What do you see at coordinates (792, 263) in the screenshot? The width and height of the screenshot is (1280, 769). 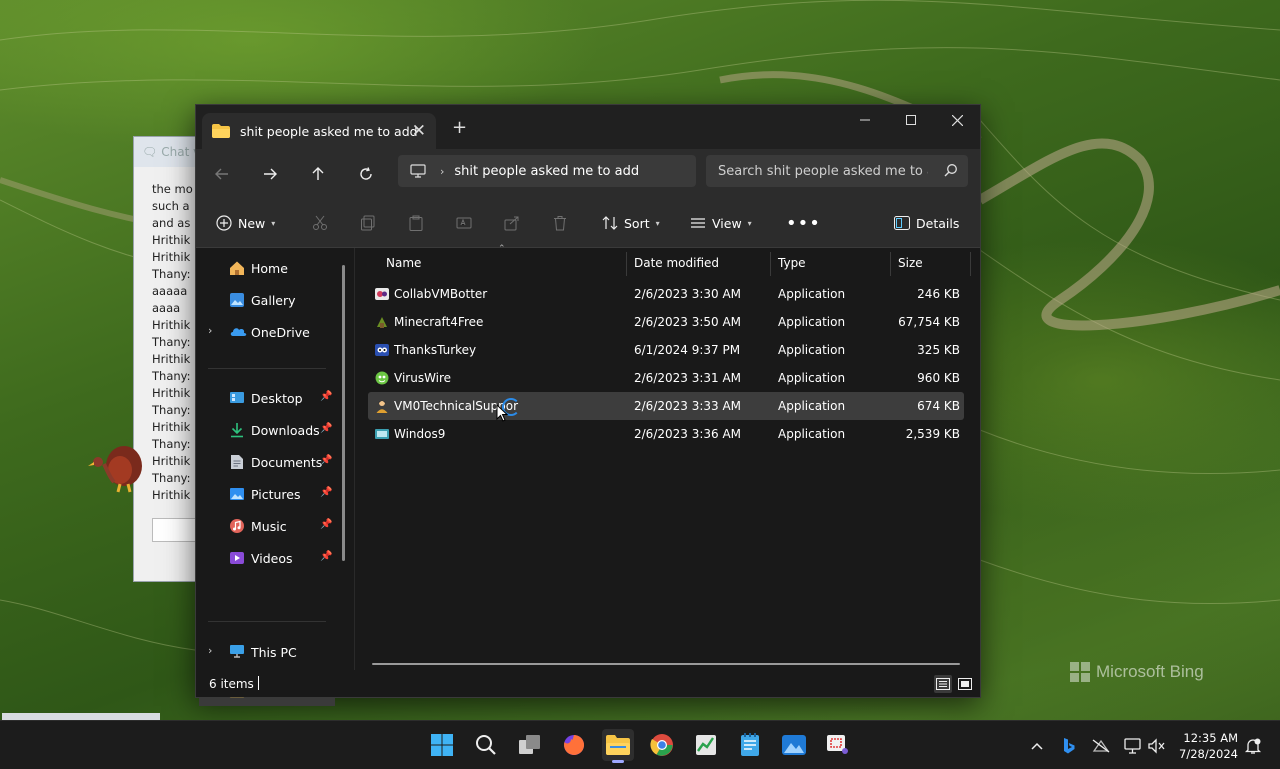 I see `column-header-type: Type` at bounding box center [792, 263].